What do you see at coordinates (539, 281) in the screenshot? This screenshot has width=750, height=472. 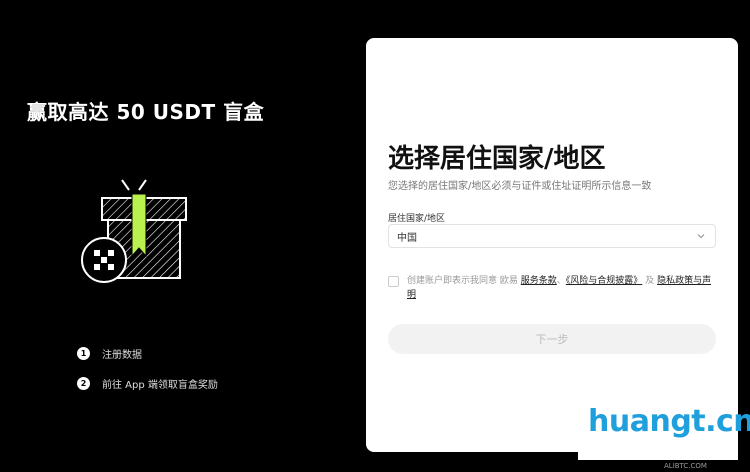 I see `terms-of-service-link: 服务条款` at bounding box center [539, 281].